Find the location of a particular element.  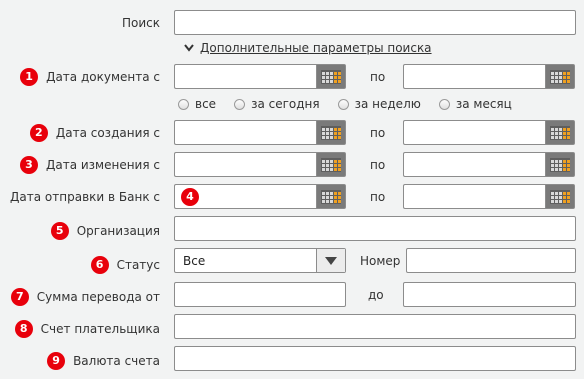

amount-label-text: Сумма перевода от is located at coordinates (98, 297).